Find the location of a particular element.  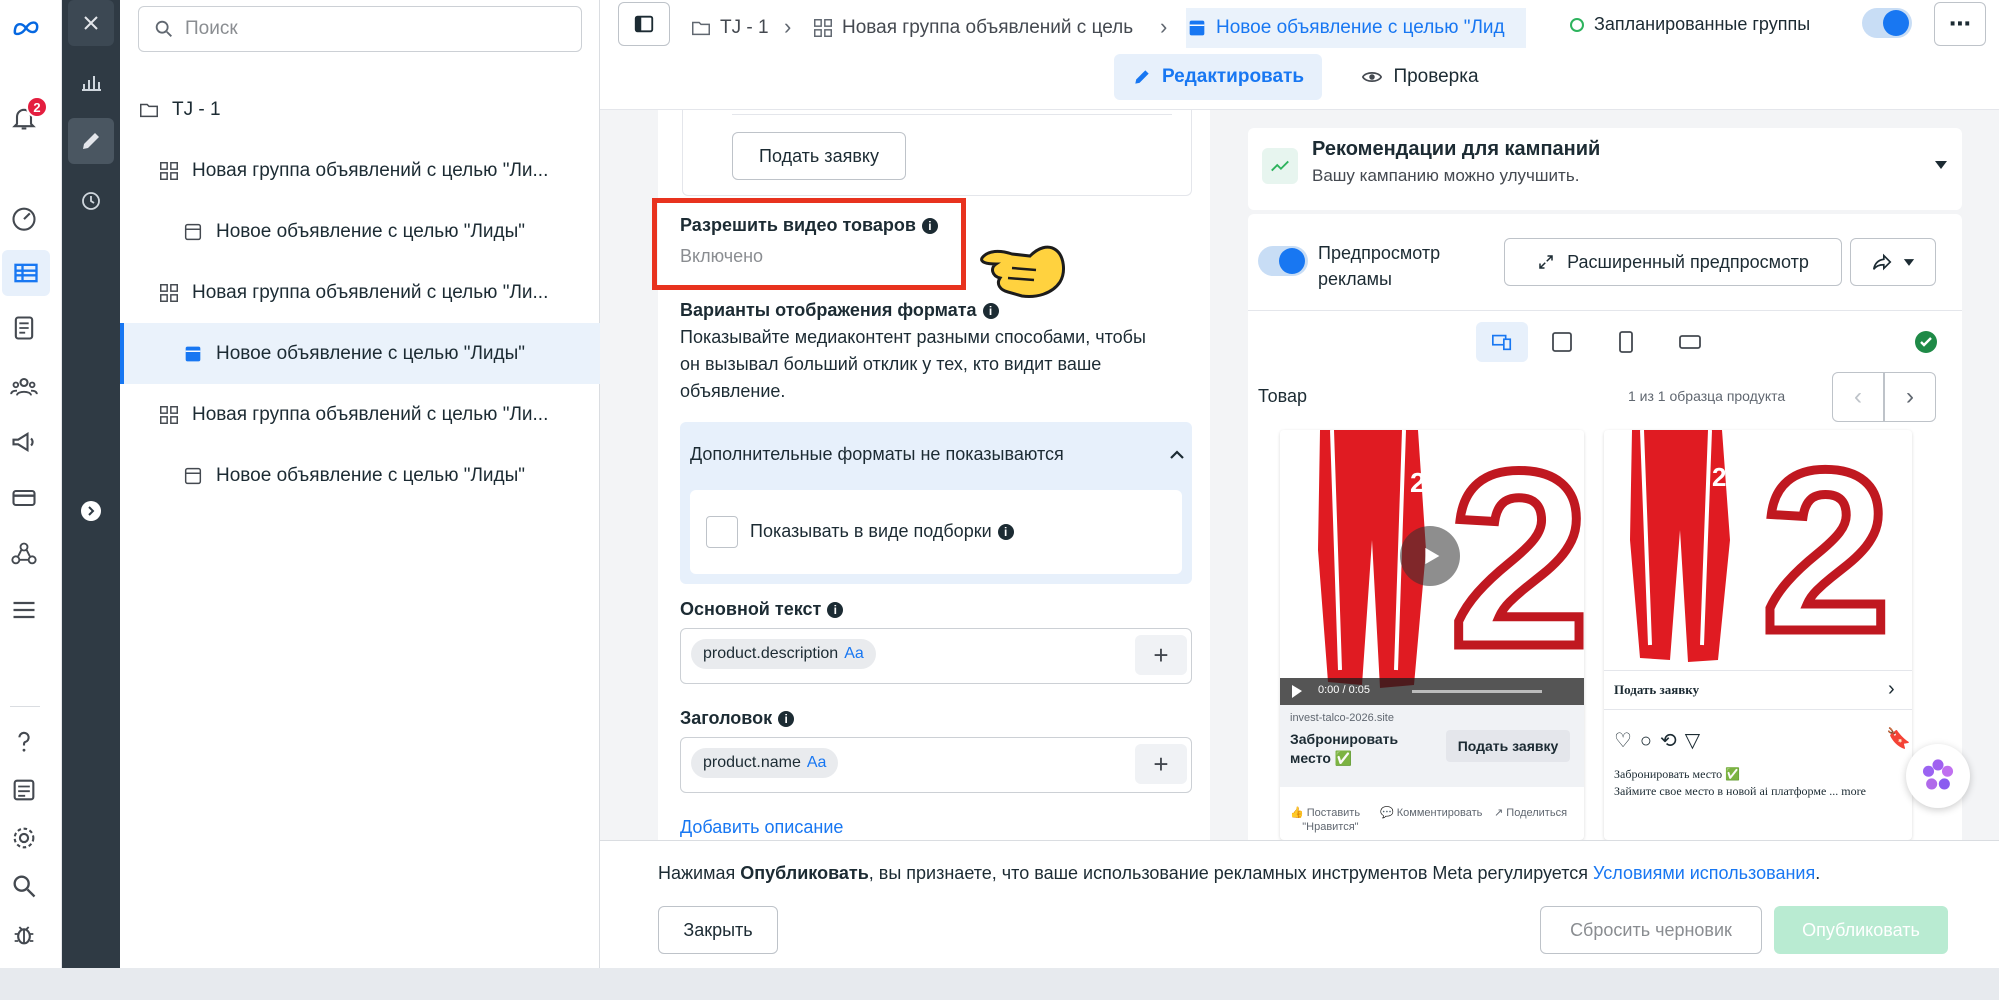

recommendations-title: Рекомендации для кампаний is located at coordinates (1456, 149).